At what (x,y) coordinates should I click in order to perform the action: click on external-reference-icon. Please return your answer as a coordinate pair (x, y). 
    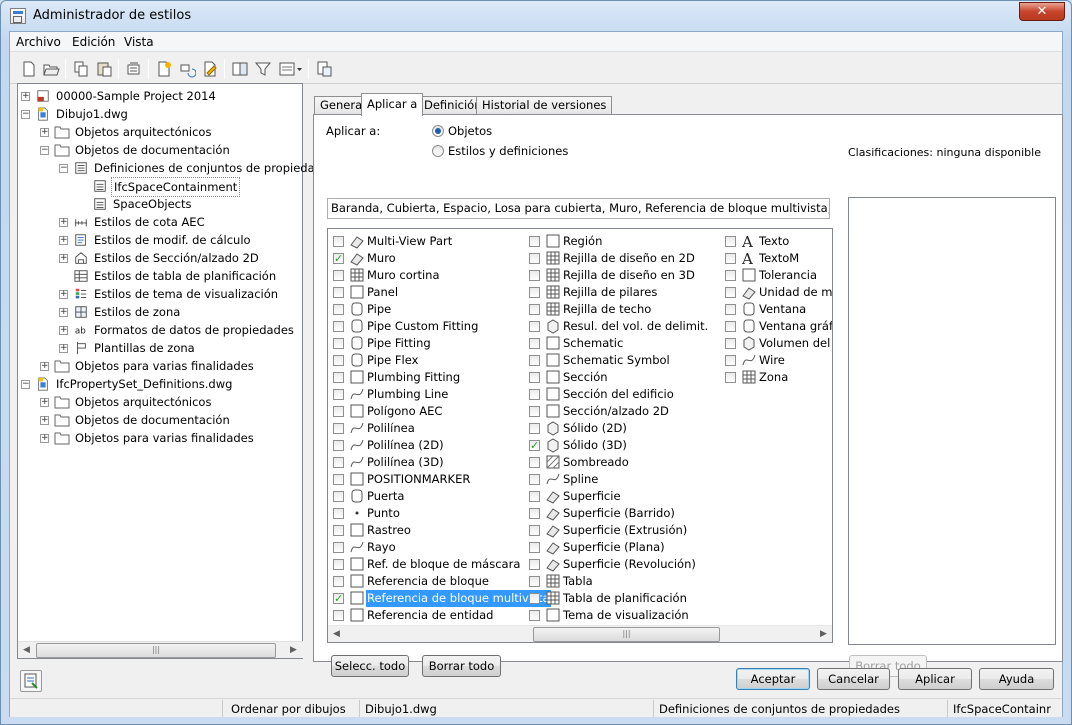
    Looking at the image, I should click on (324, 69).